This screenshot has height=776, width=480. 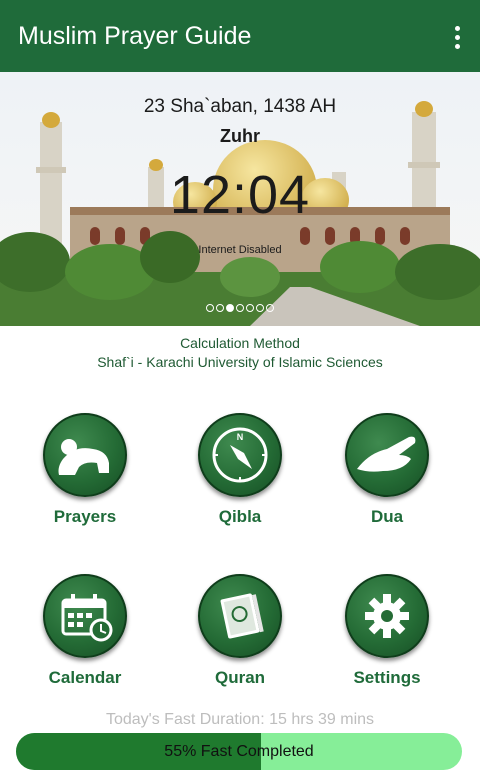 I want to click on prayers-button: Prayers, so click(x=85, y=470).